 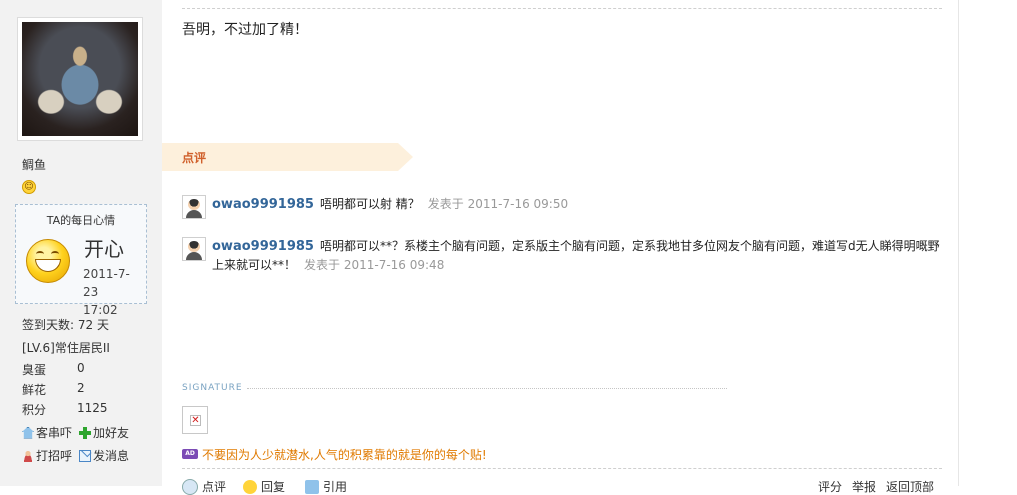 What do you see at coordinates (48, 261) in the screenshot?
I see `happy-face-icon` at bounding box center [48, 261].